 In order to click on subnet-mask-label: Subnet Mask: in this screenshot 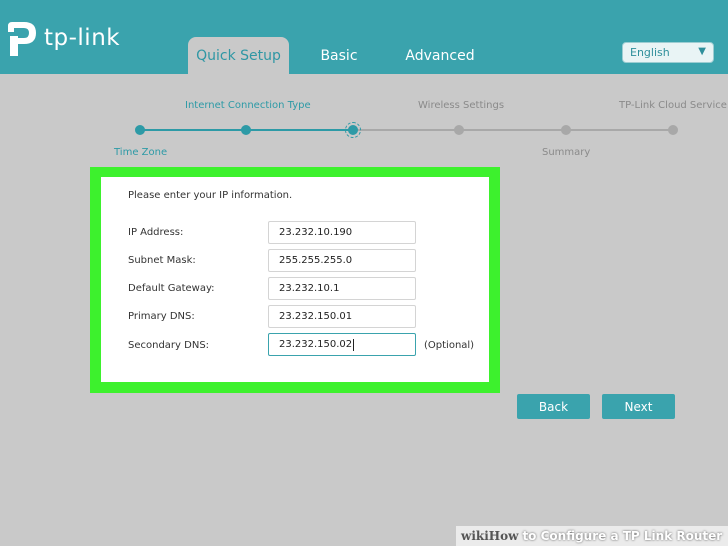, I will do `click(162, 260)`.